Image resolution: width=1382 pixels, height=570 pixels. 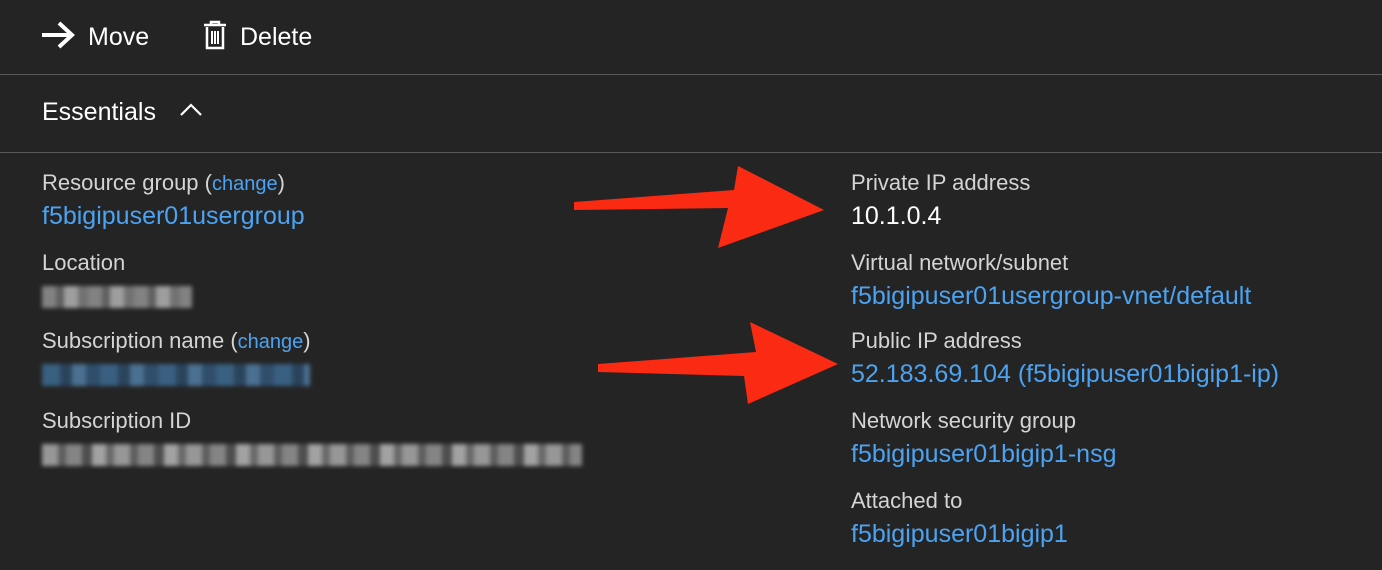 What do you see at coordinates (99, 112) in the screenshot?
I see `essentials-title: Essentials` at bounding box center [99, 112].